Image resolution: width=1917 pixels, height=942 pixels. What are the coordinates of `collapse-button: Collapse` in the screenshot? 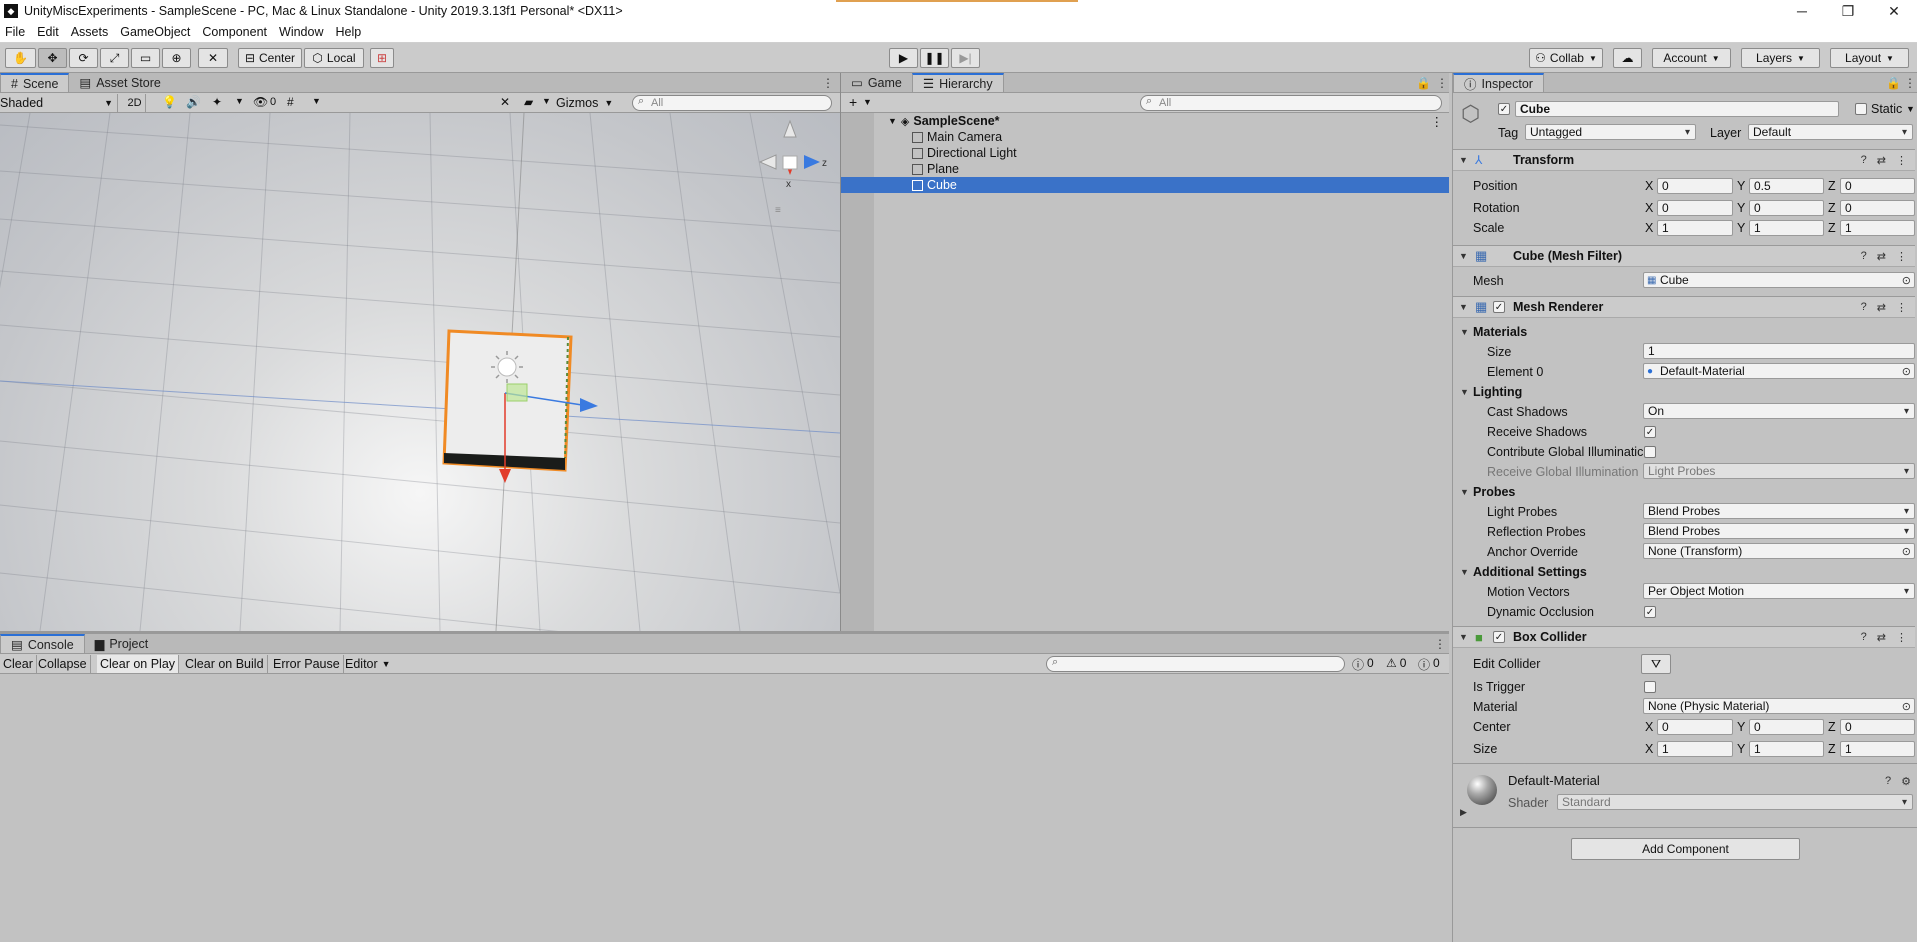 It's located at (63, 664).